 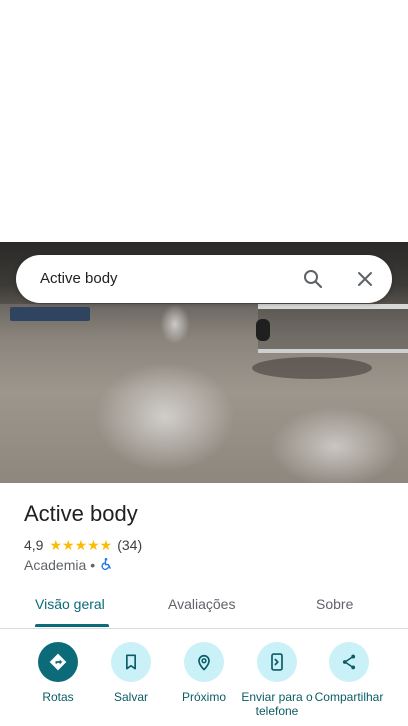 What do you see at coordinates (131, 662) in the screenshot?
I see `bookmark-icon` at bounding box center [131, 662].